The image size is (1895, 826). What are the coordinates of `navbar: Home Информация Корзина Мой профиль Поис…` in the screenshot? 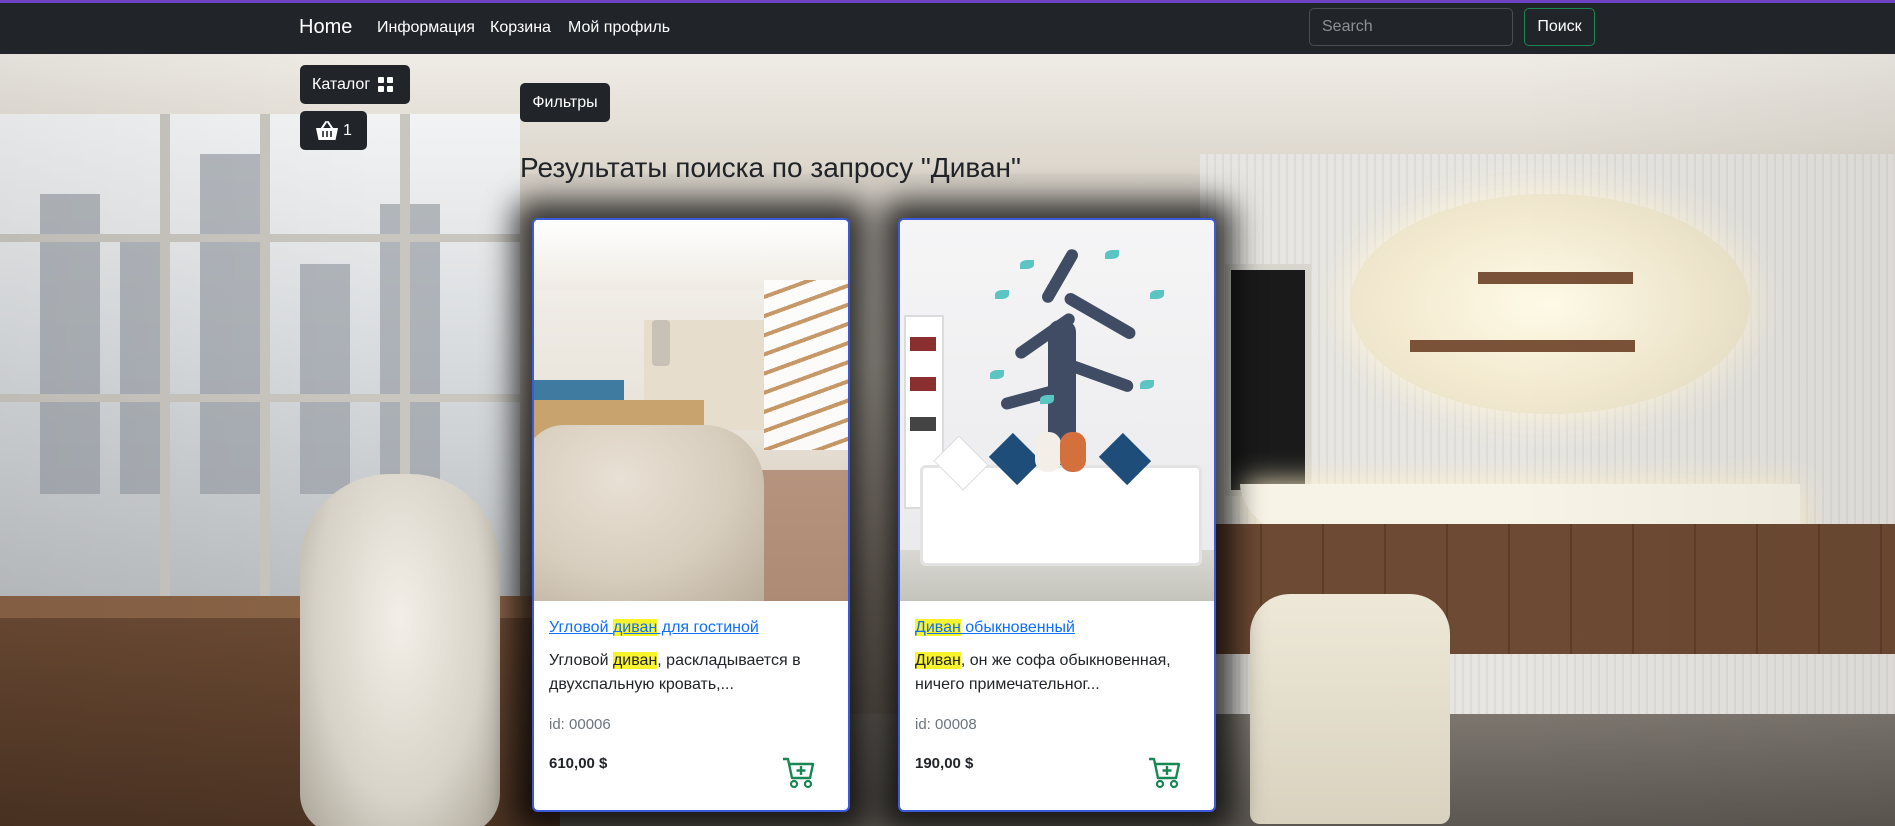 It's located at (947, 28).